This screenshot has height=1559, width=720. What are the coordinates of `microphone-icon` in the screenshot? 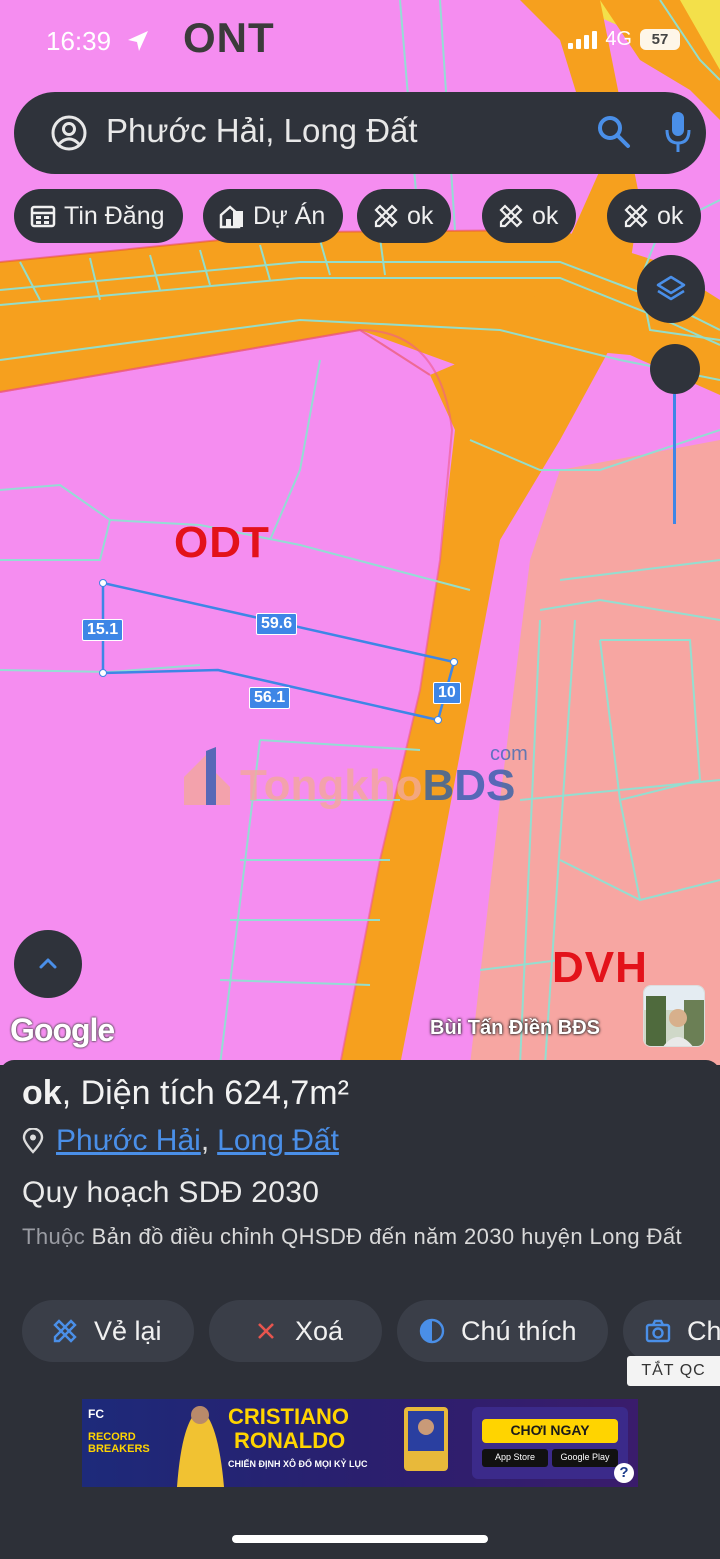 It's located at (678, 132).